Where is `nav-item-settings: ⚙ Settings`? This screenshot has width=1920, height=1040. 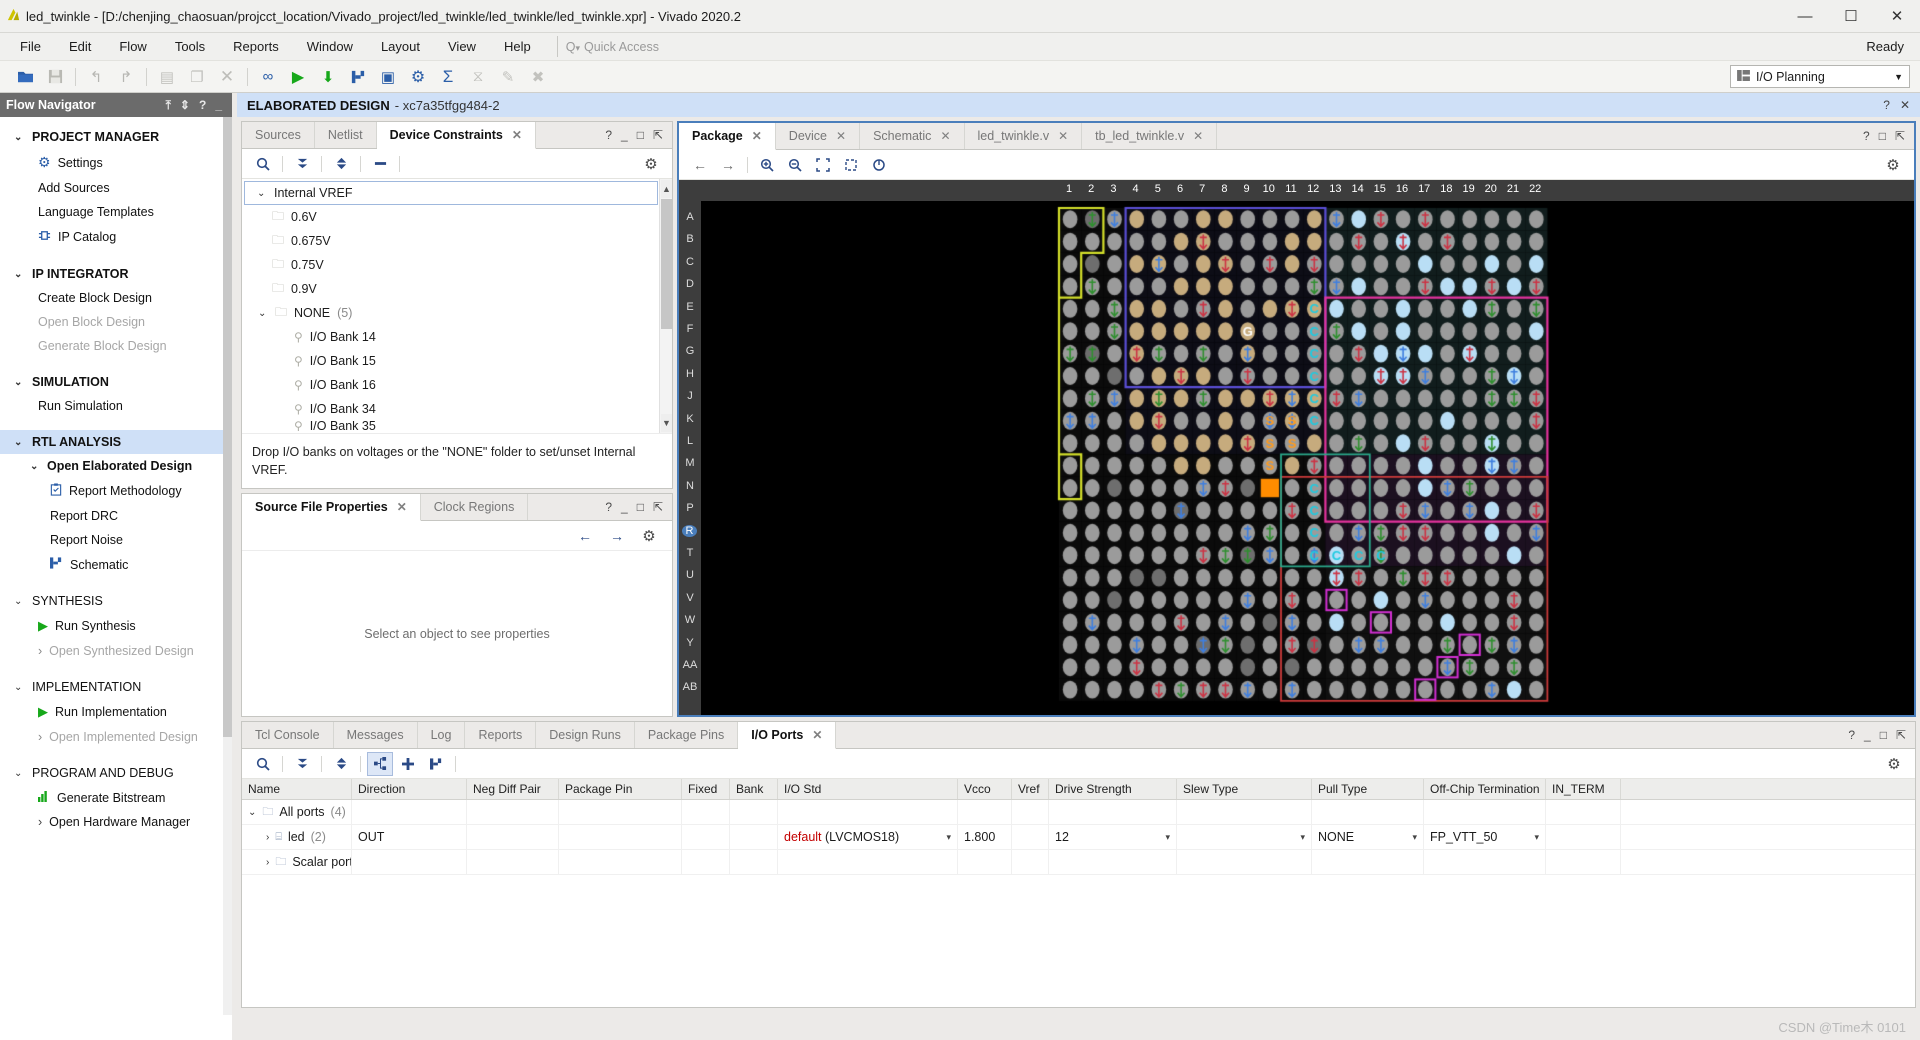
nav-item-settings: ⚙ Settings is located at coordinates (116, 162).